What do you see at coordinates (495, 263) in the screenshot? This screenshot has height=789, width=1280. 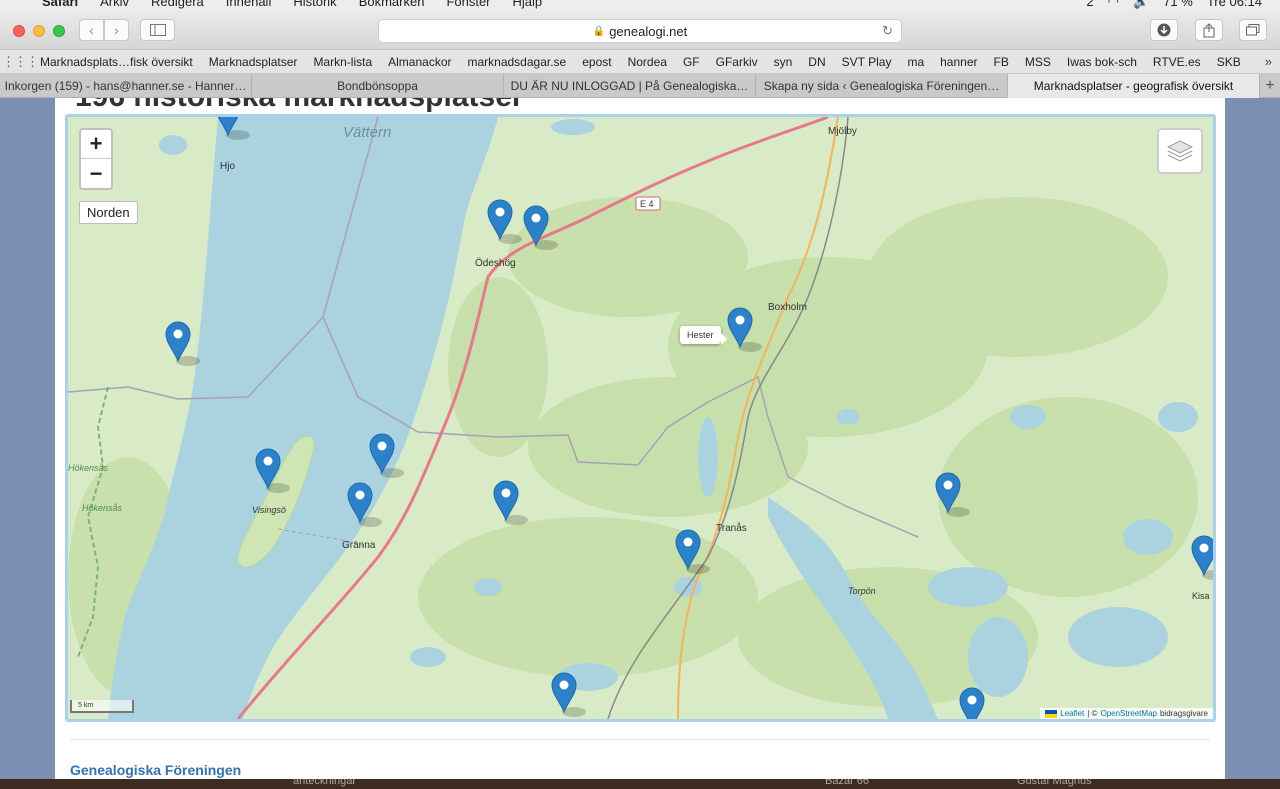 I see `label-odeshog: Ödeshög` at bounding box center [495, 263].